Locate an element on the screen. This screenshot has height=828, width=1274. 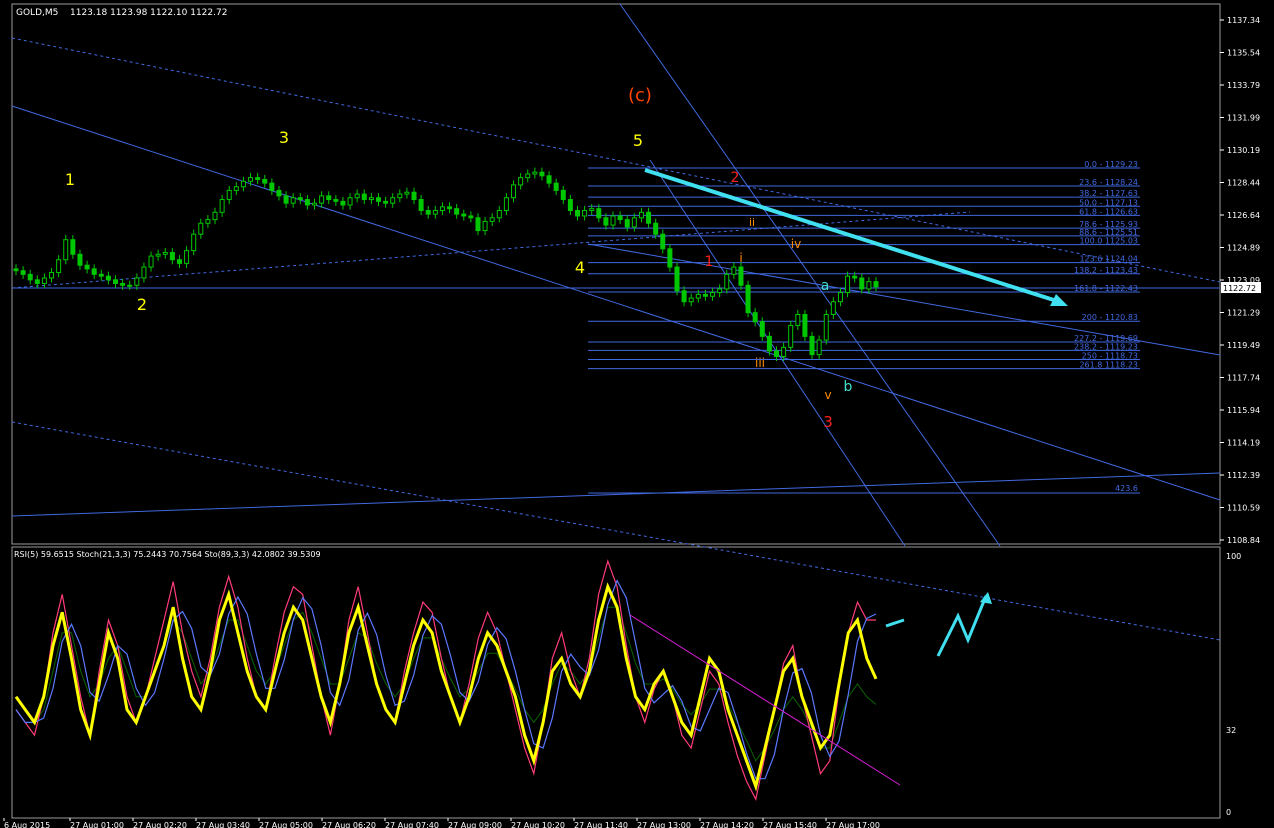
time-tick-label: 27 Aug 06:20 is located at coordinates (349, 824).